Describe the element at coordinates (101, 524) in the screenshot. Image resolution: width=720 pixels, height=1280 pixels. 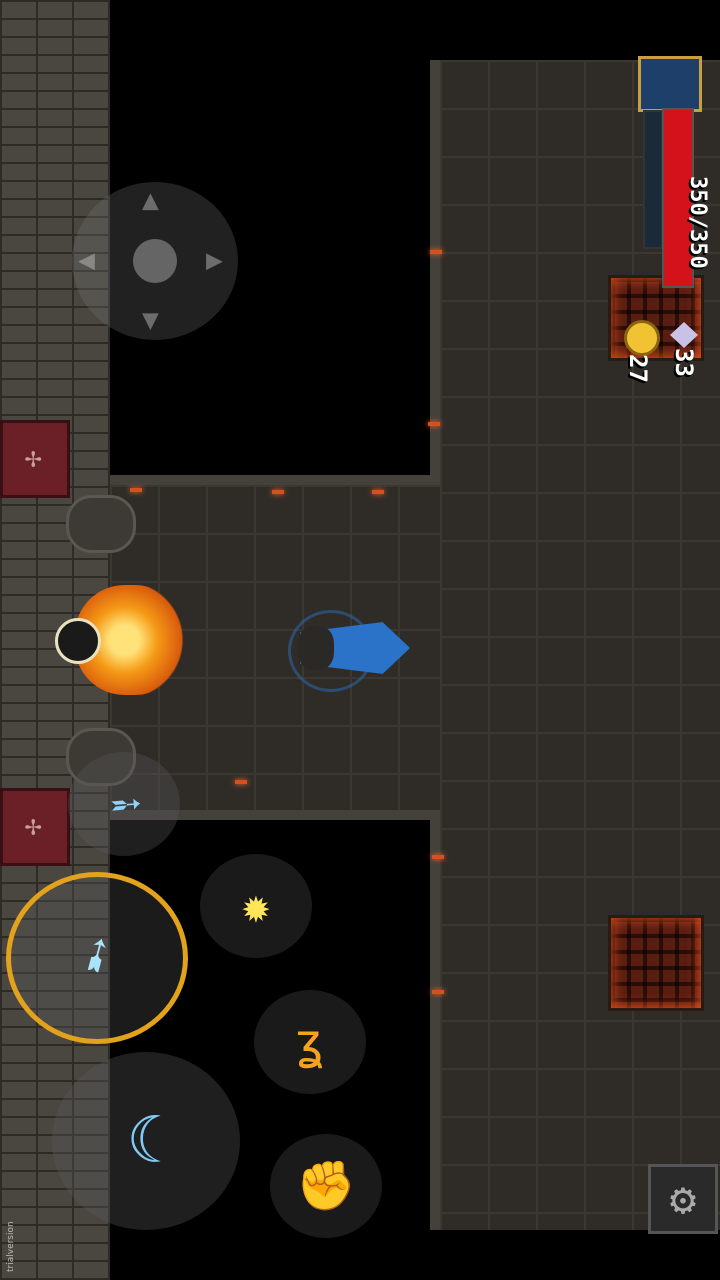
I see `door-pillar-top` at that location.